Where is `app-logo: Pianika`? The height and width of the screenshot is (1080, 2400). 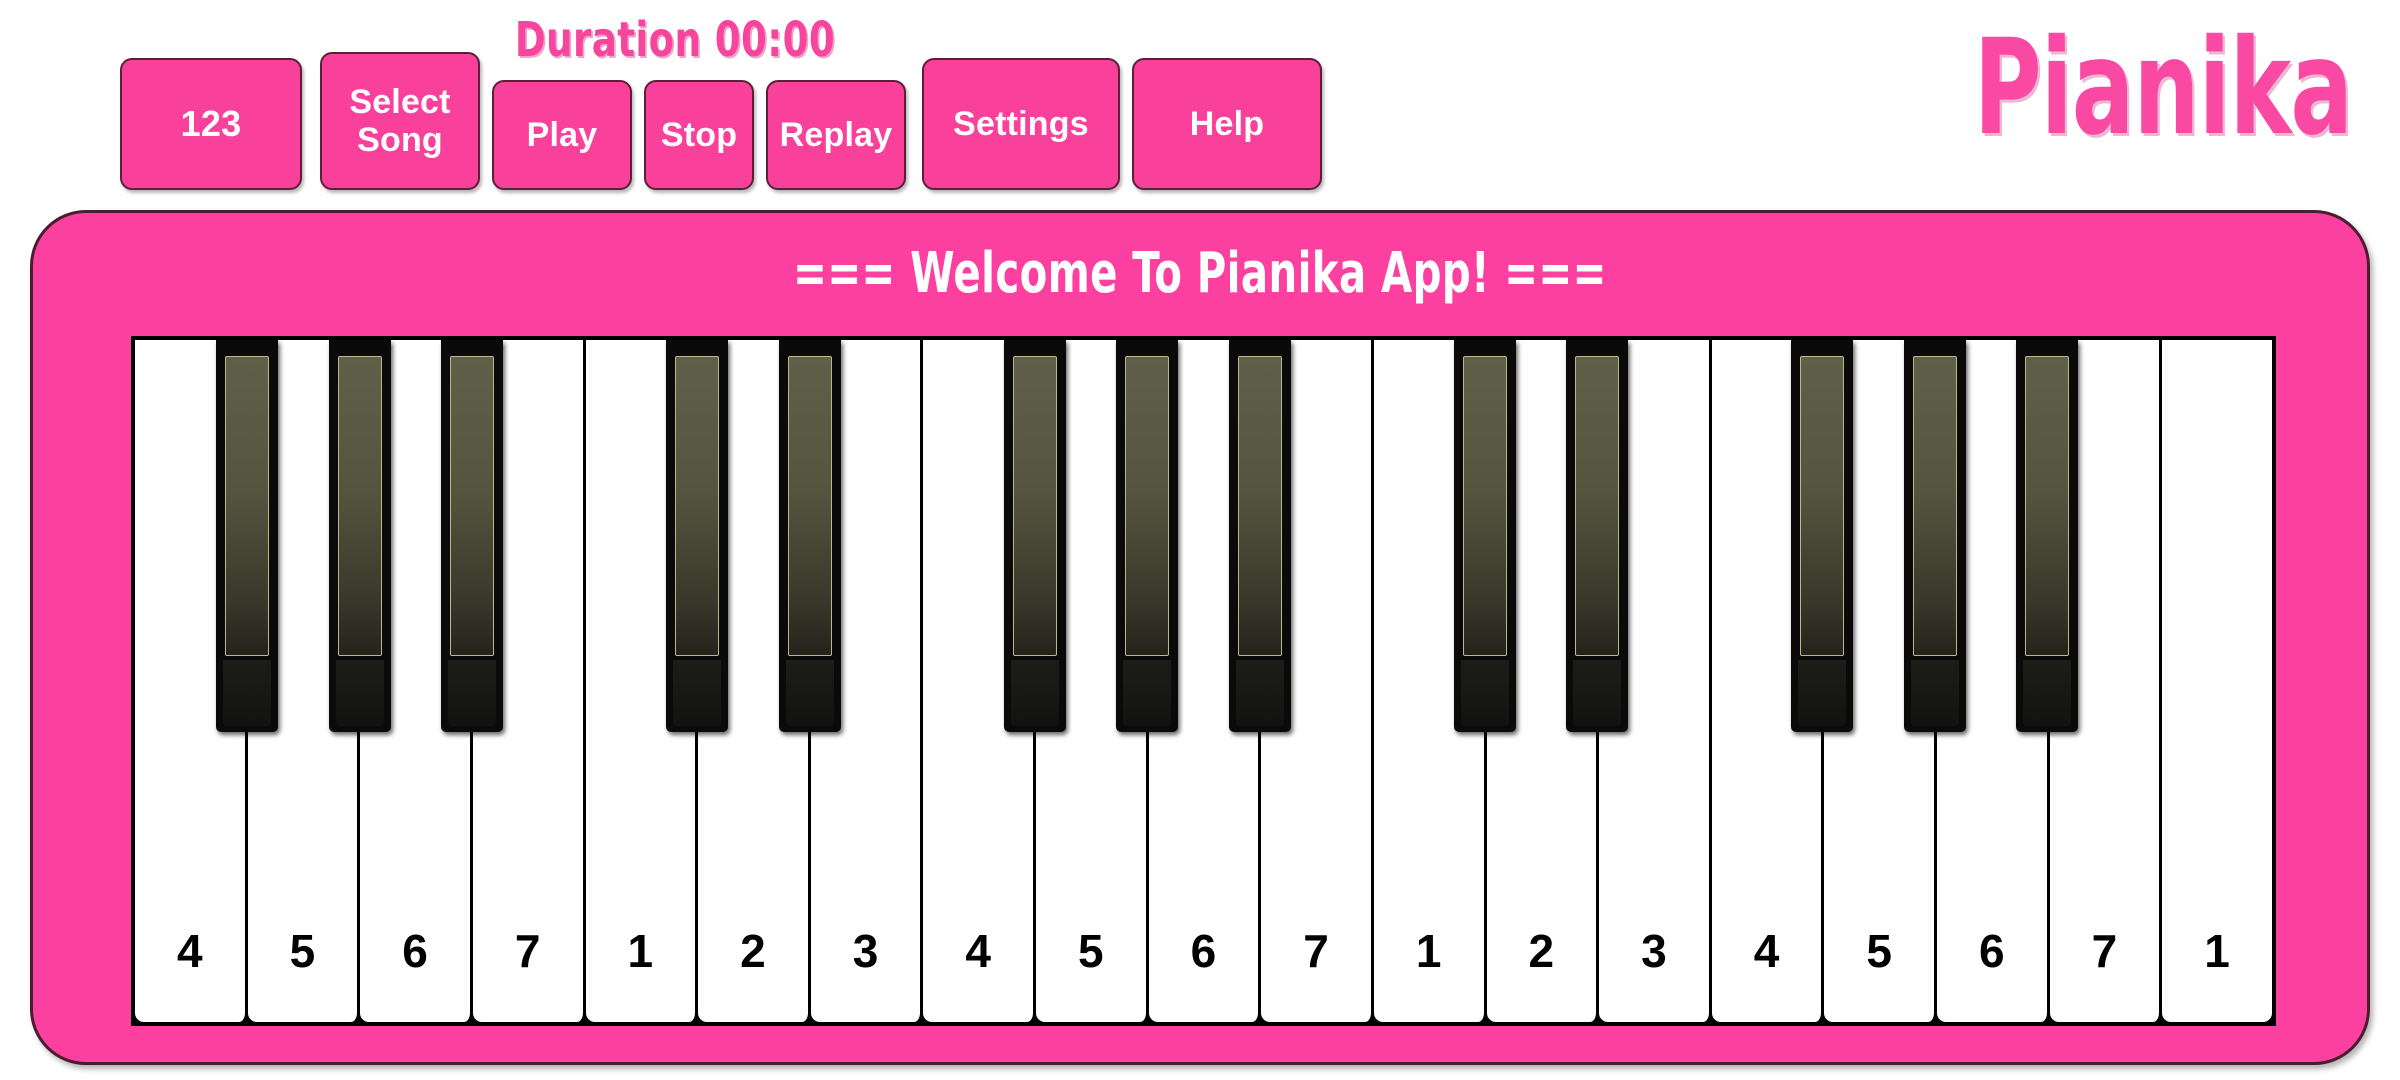
app-logo: Pianika is located at coordinates (2163, 88).